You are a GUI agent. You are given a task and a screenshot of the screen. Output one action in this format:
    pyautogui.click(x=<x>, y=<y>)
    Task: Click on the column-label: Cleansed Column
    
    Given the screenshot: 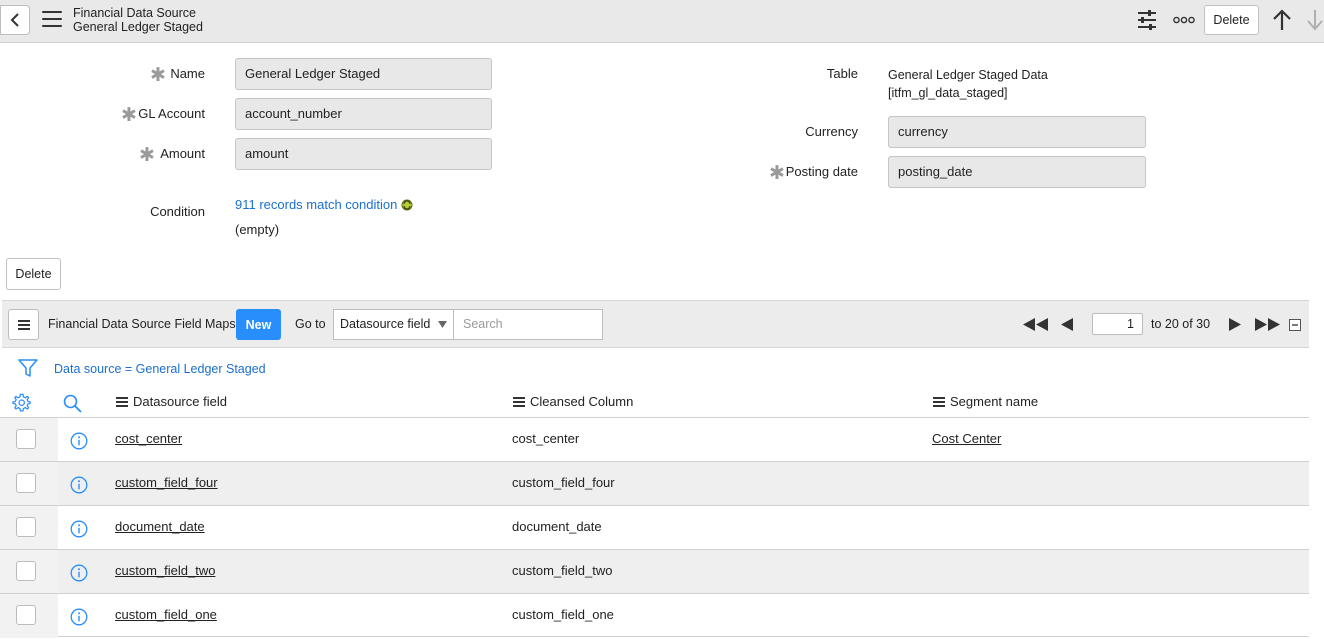 What is the action you would take?
    pyautogui.click(x=582, y=401)
    